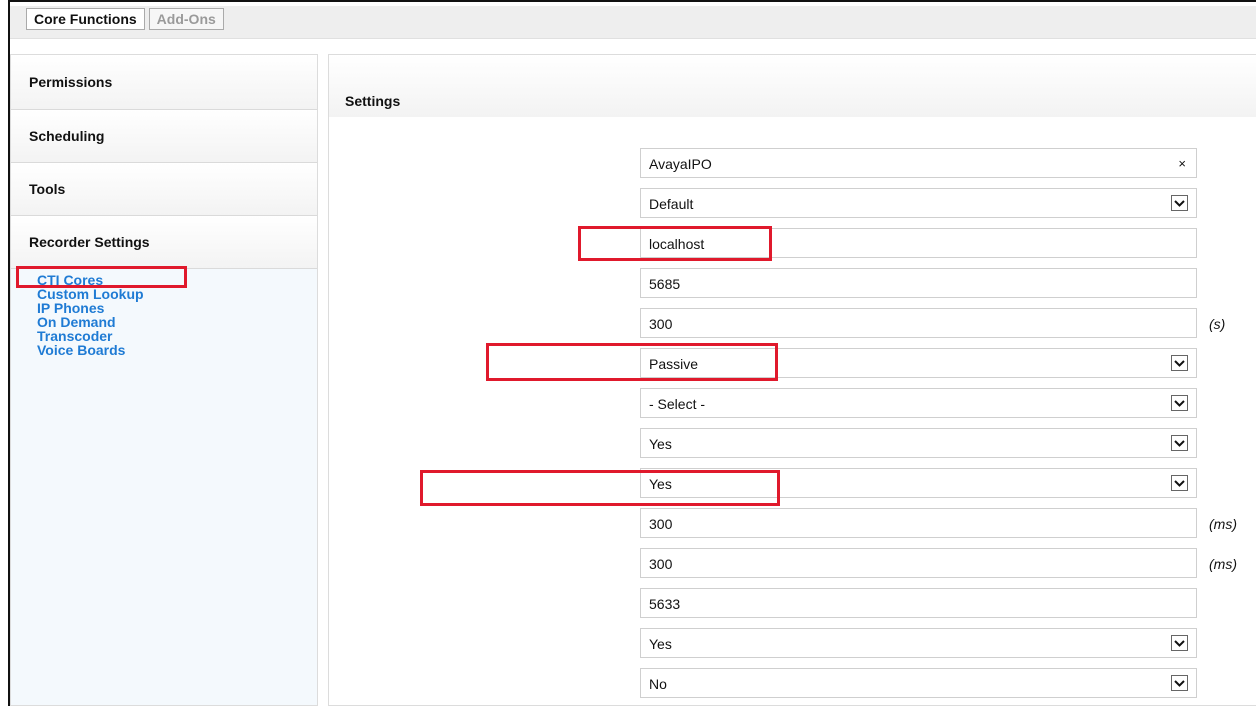 Image resolution: width=1256 pixels, height=706 pixels. I want to click on generate-xml-with-recordings-value: Yes, so click(660, 644).